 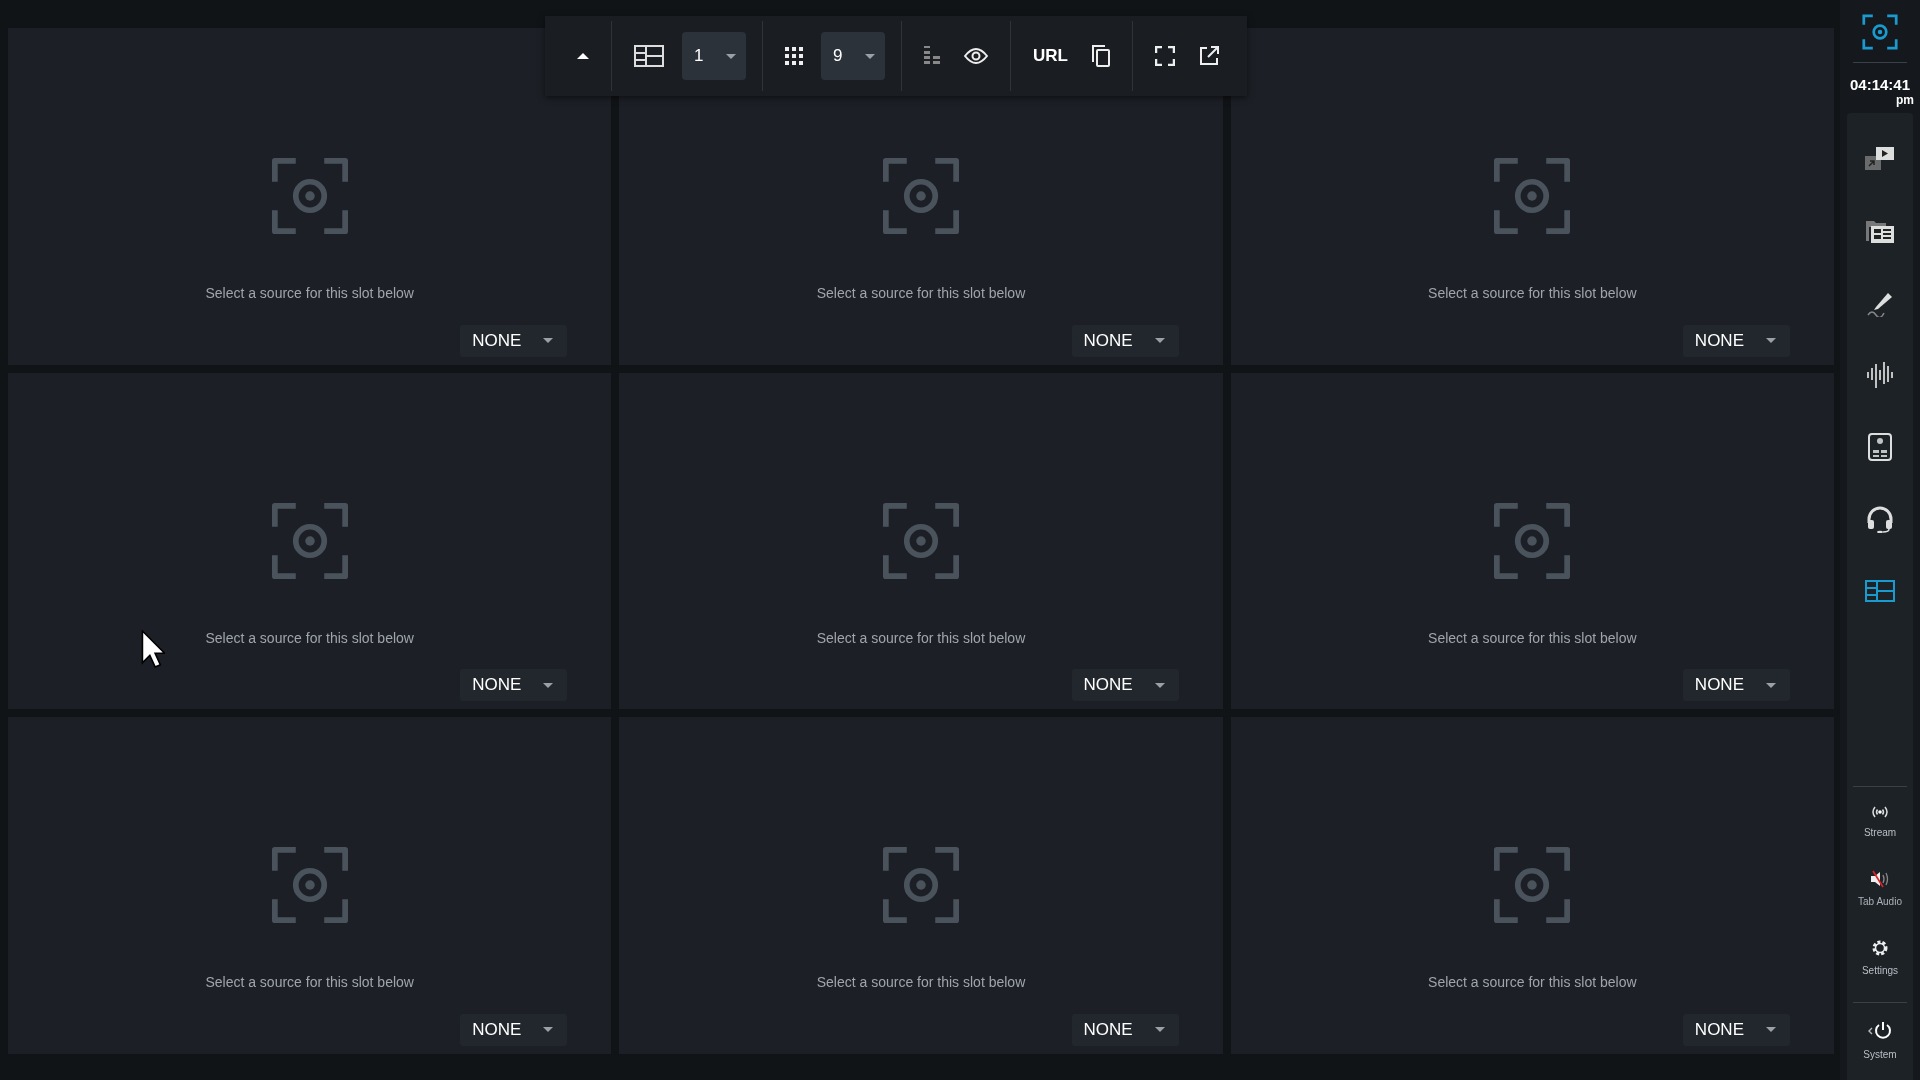 What do you see at coordinates (853, 56) in the screenshot?
I see `slot-count-dropdown: 9` at bounding box center [853, 56].